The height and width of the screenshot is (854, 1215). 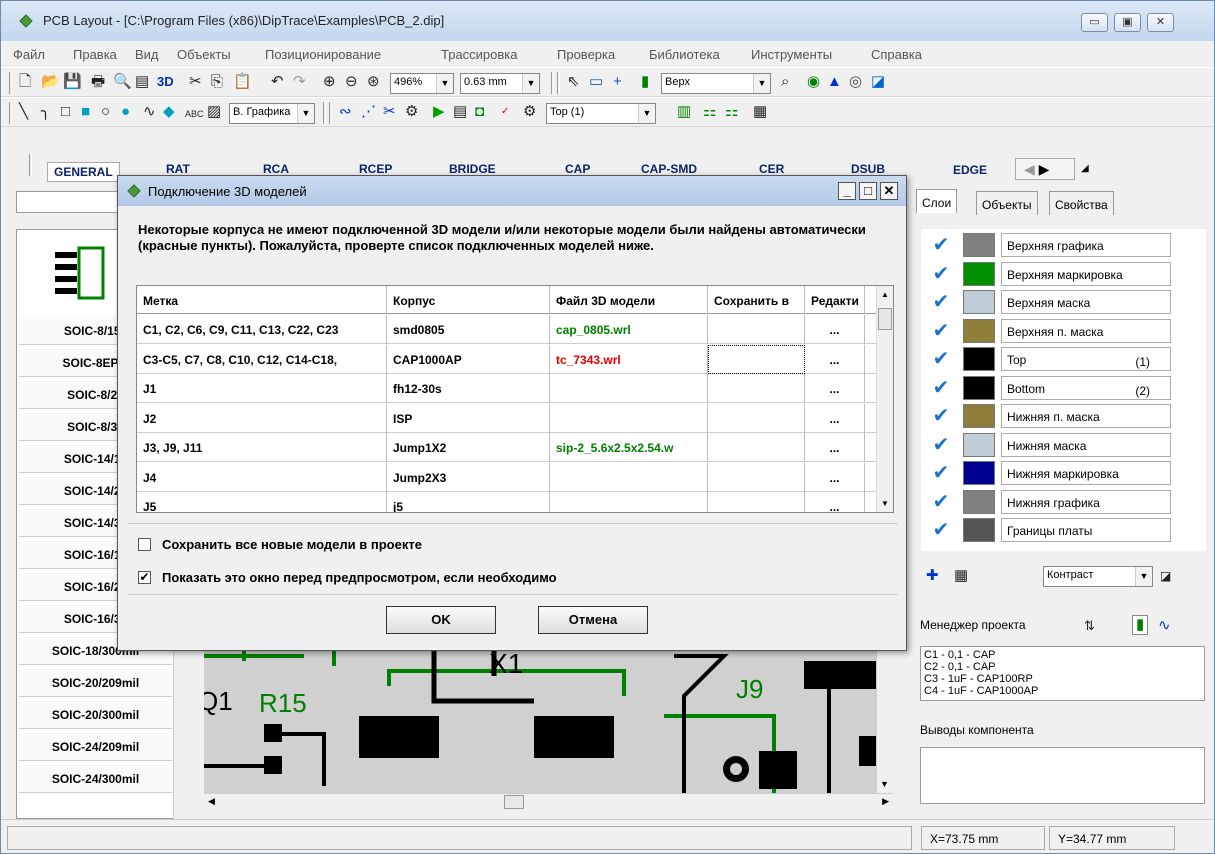 I want to click on layer-setup-icon: ▦, so click(x=961, y=576).